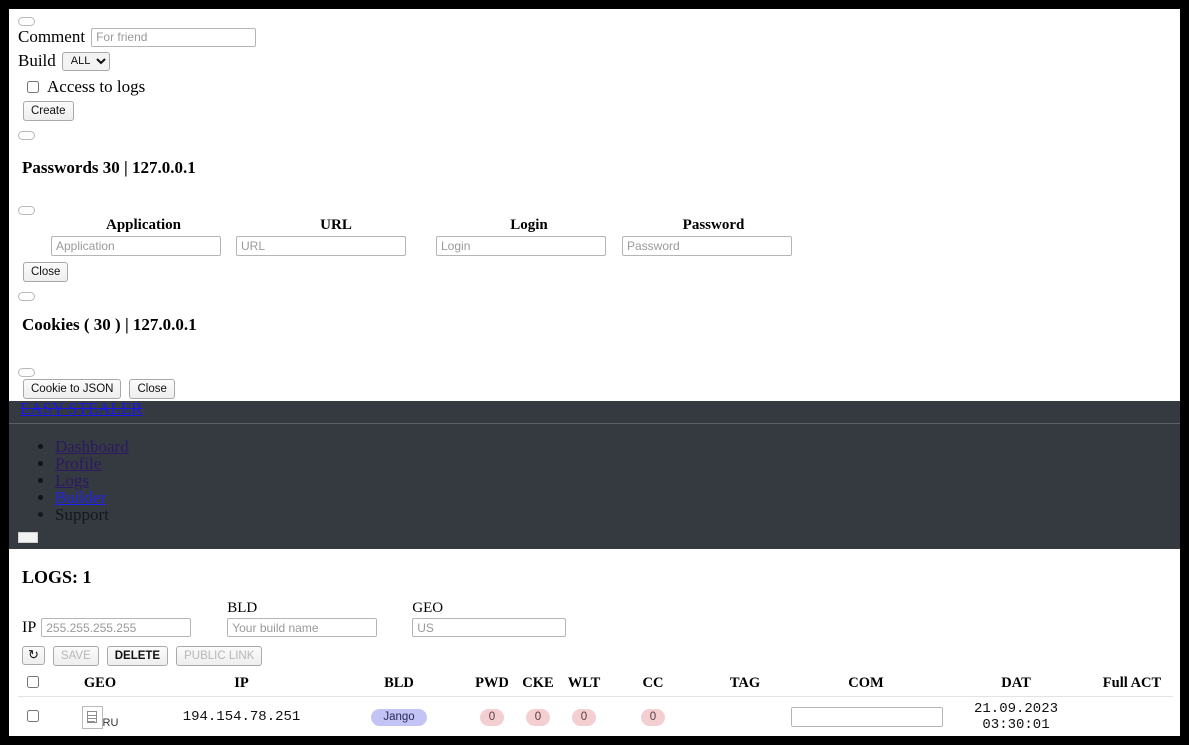 The image size is (1189, 745). I want to click on ip-filter-group: IP, so click(107, 627).